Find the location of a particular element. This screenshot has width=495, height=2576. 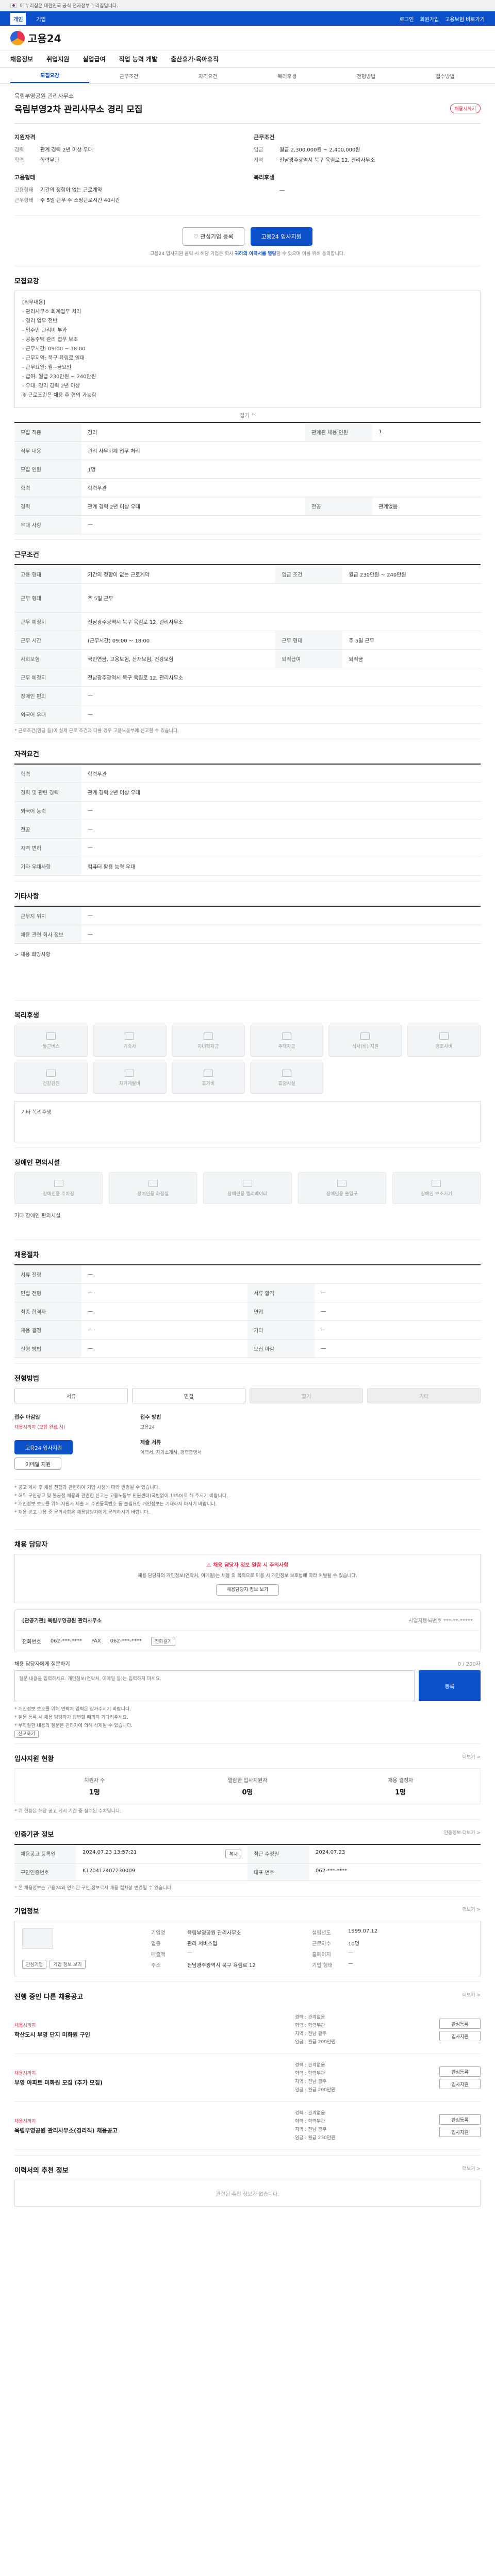

report-button: 신고하기 is located at coordinates (27, 1735).